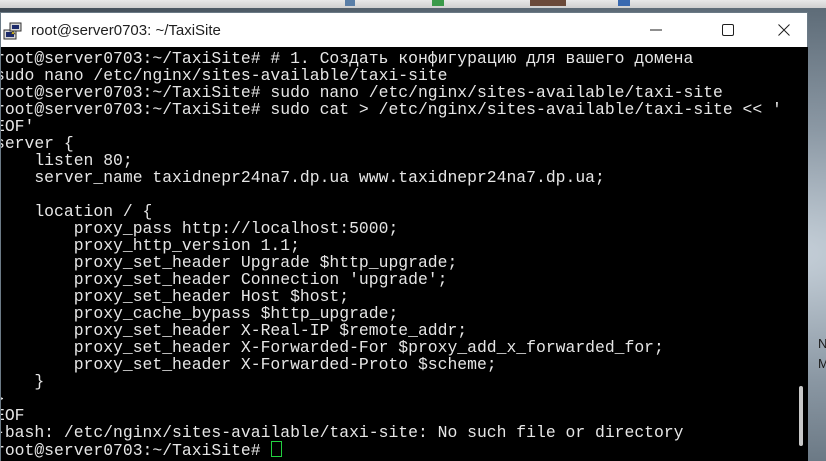 The image size is (826, 461). What do you see at coordinates (150, 245) in the screenshot?
I see `terminal-line: proxy_http_version 1.1;` at bounding box center [150, 245].